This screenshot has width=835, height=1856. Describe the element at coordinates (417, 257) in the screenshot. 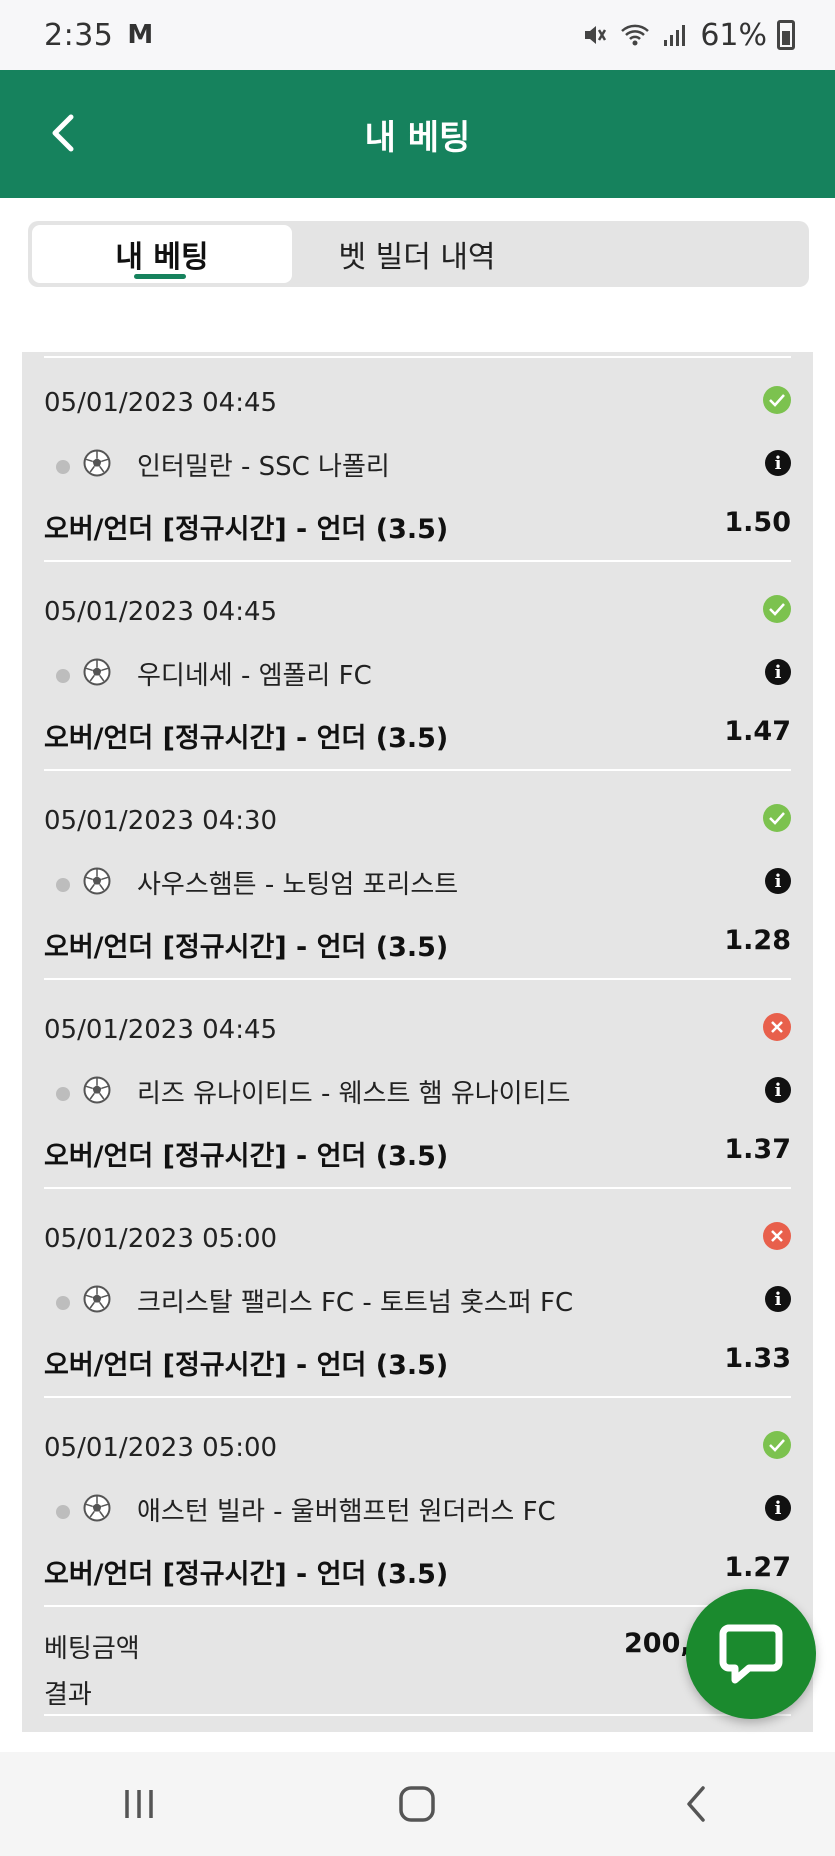

I see `tab-label: 벳 빌더 내역` at that location.